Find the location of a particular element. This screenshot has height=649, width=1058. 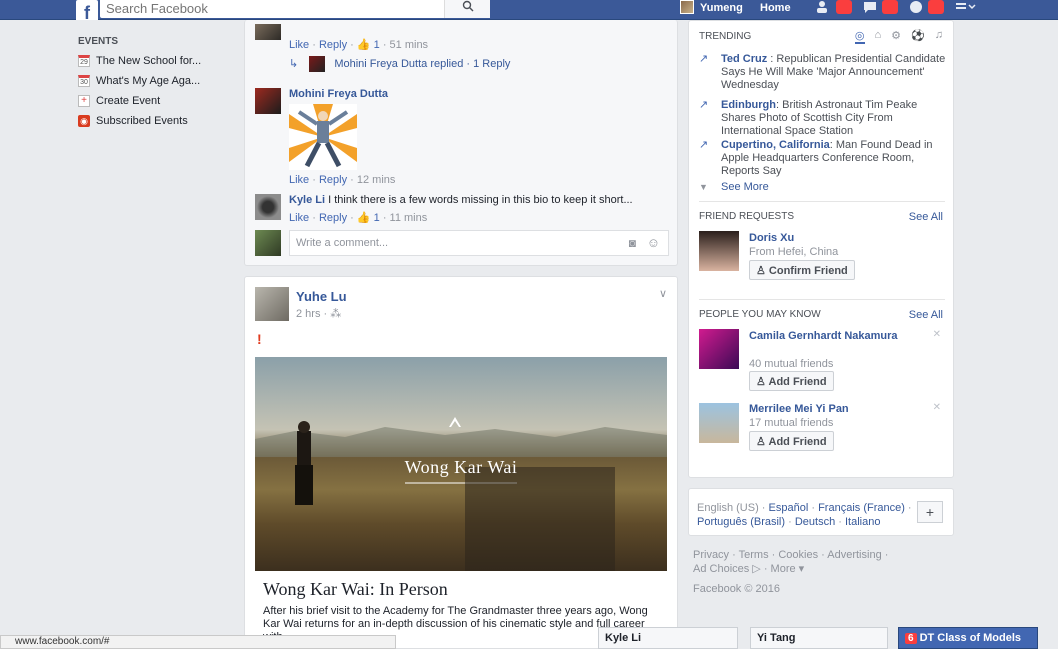

link-preview-image: Wong Kar Wai is located at coordinates (461, 464).